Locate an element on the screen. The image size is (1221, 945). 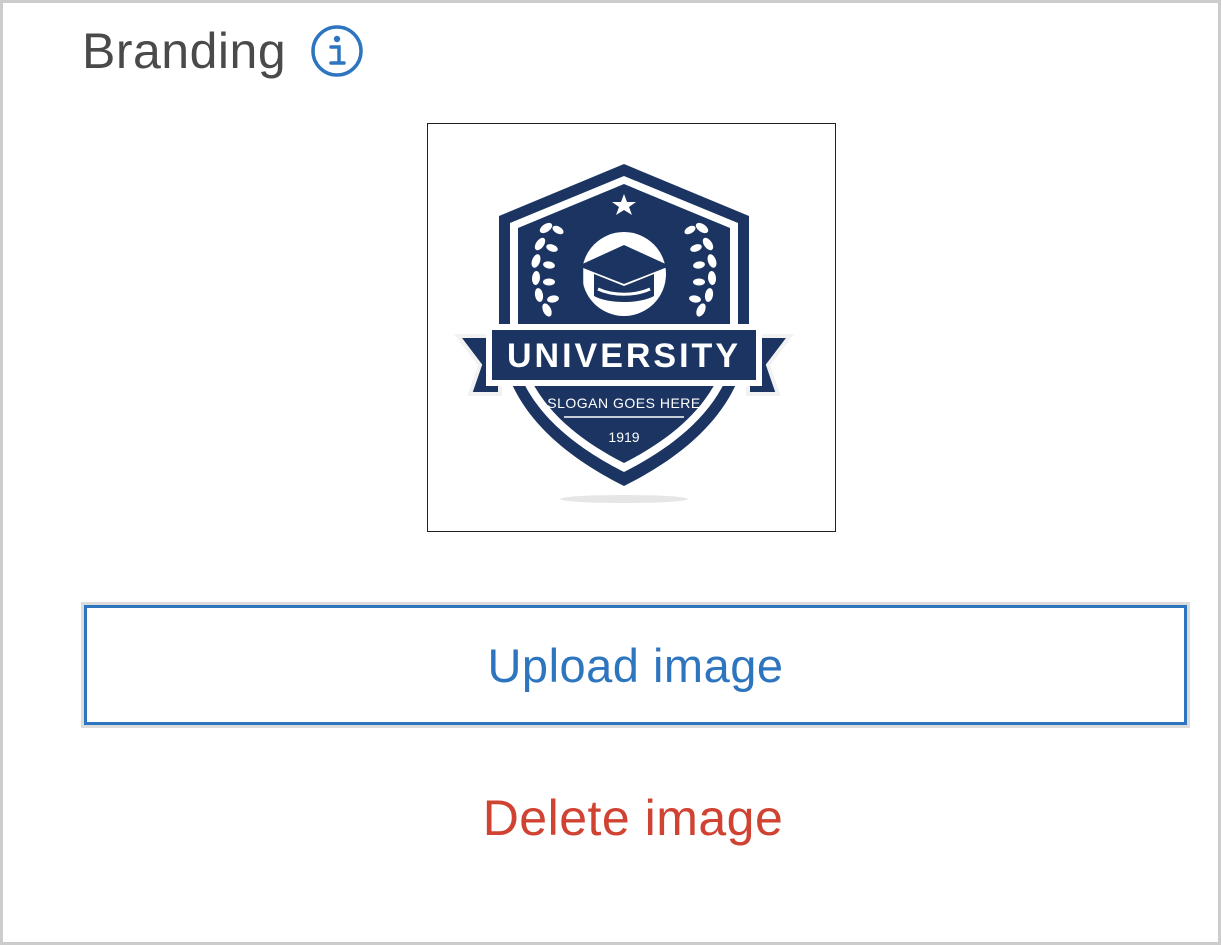
logo-year-text: 1919 is located at coordinates (623, 437).